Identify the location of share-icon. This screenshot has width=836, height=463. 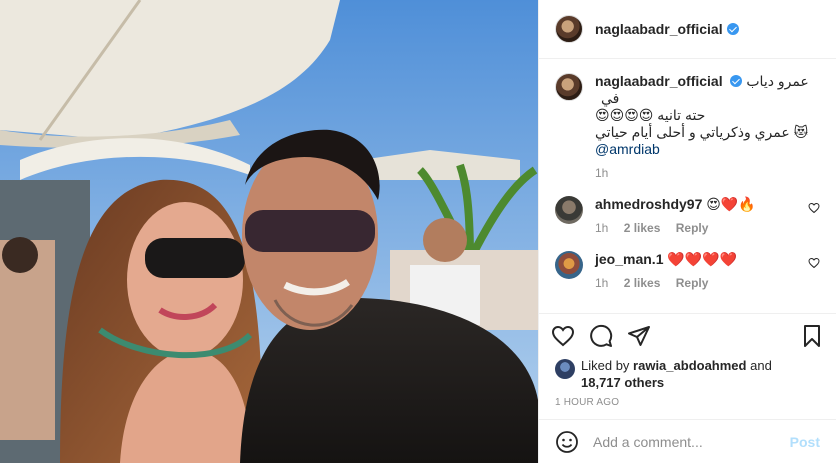
(639, 336).